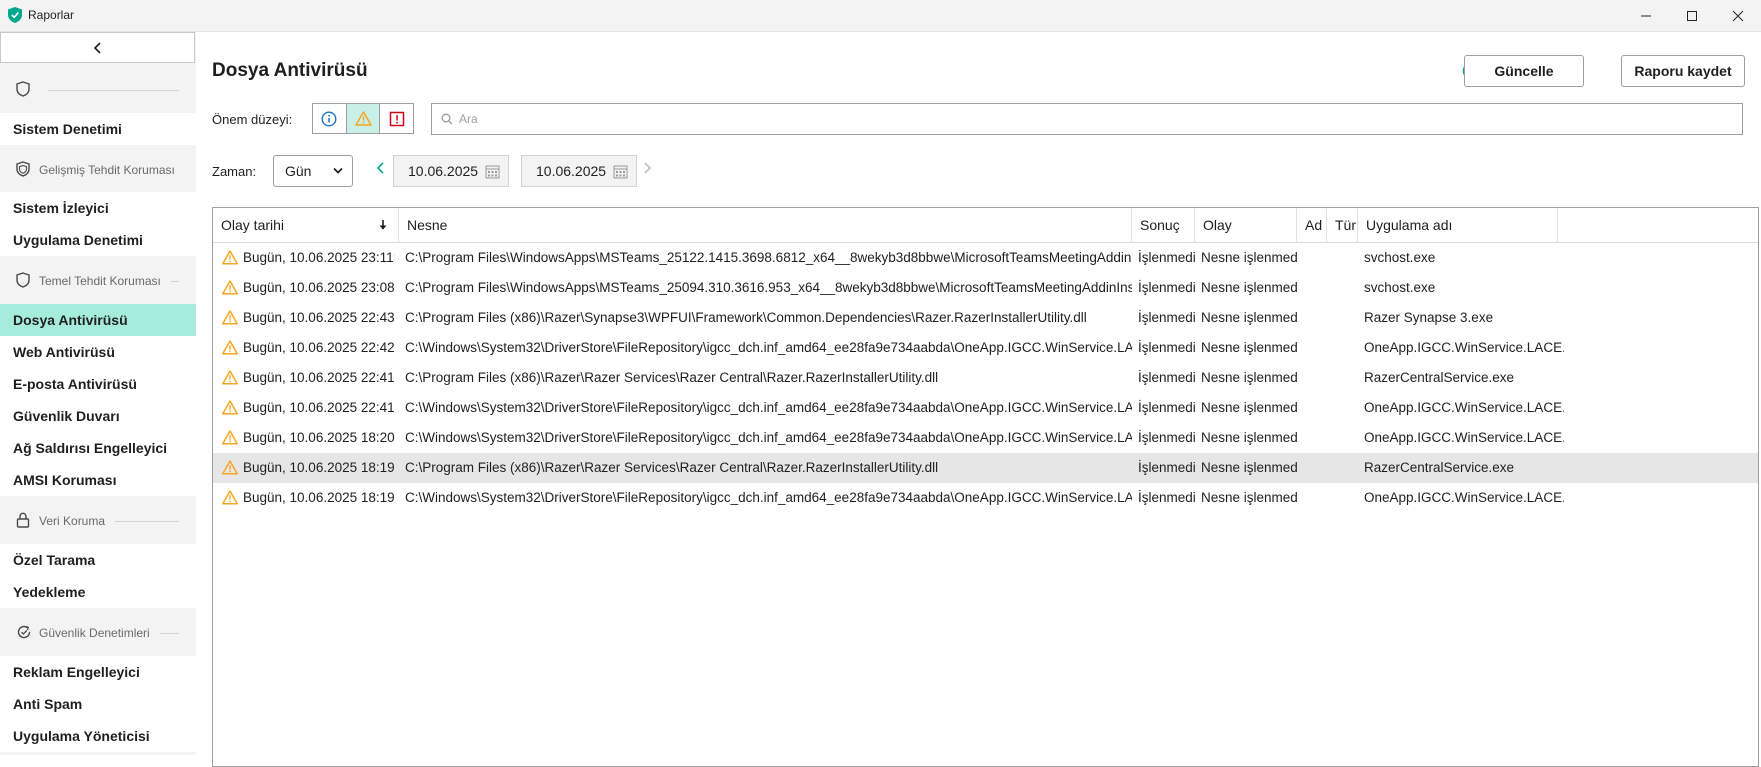  Describe the element at coordinates (1439, 467) in the screenshot. I see `app-name-cell: RazerCentralService.exe` at that location.